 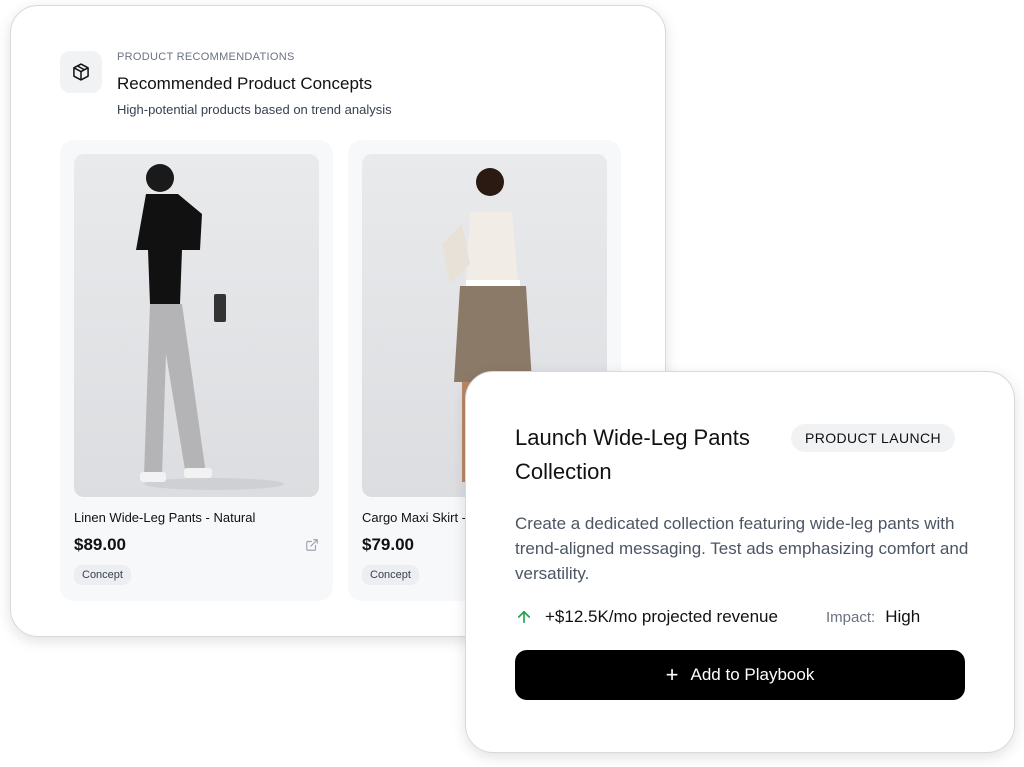 I want to click on external-link-icon, so click(x=312, y=545).